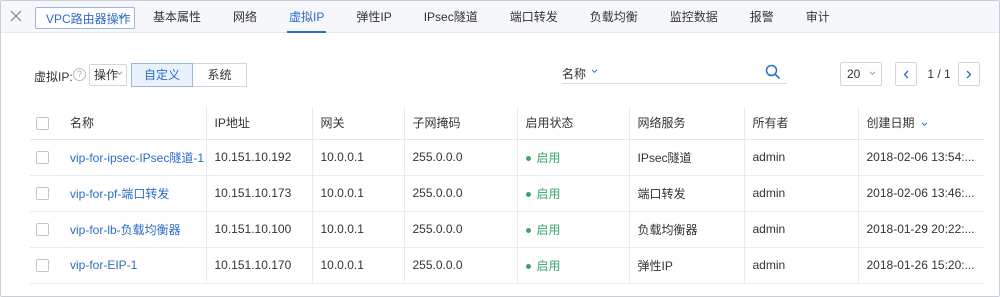 The image size is (1000, 297). What do you see at coordinates (854, 74) in the screenshot?
I see `page-size-value: 20` at bounding box center [854, 74].